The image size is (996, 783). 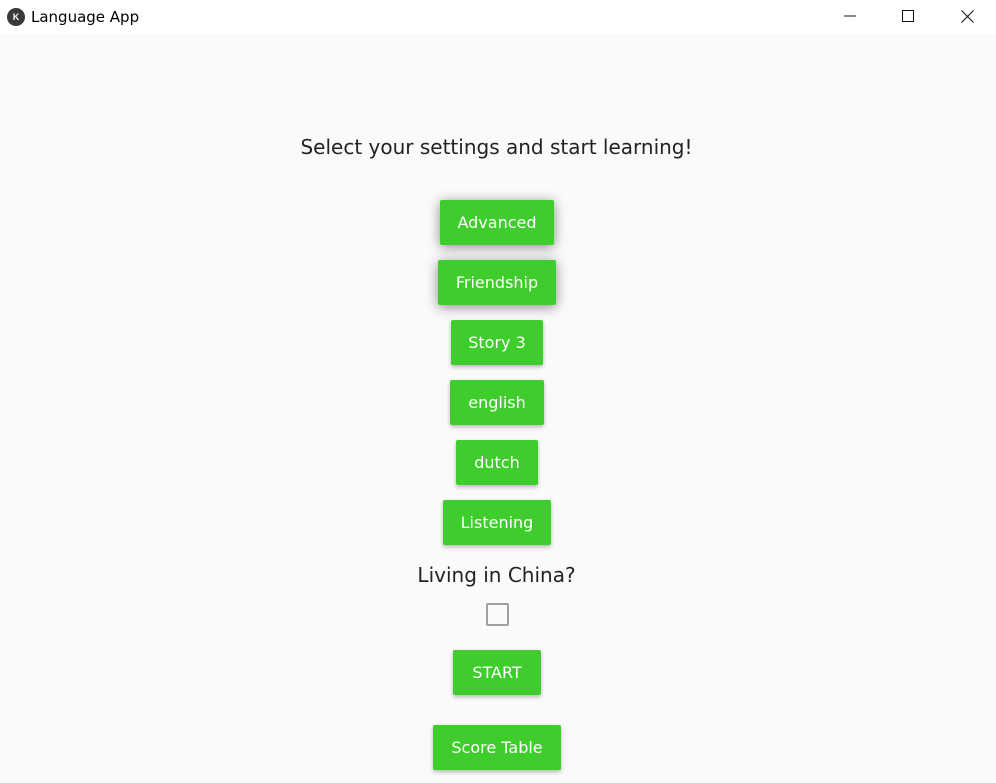 What do you see at coordinates (16, 17) in the screenshot?
I see `app-logo-icon: K` at bounding box center [16, 17].